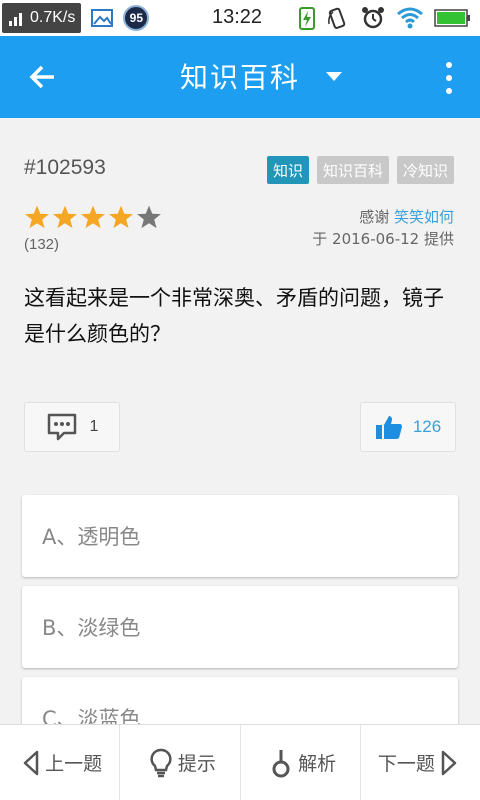  I want to click on hint-button: 提示, so click(180, 762).